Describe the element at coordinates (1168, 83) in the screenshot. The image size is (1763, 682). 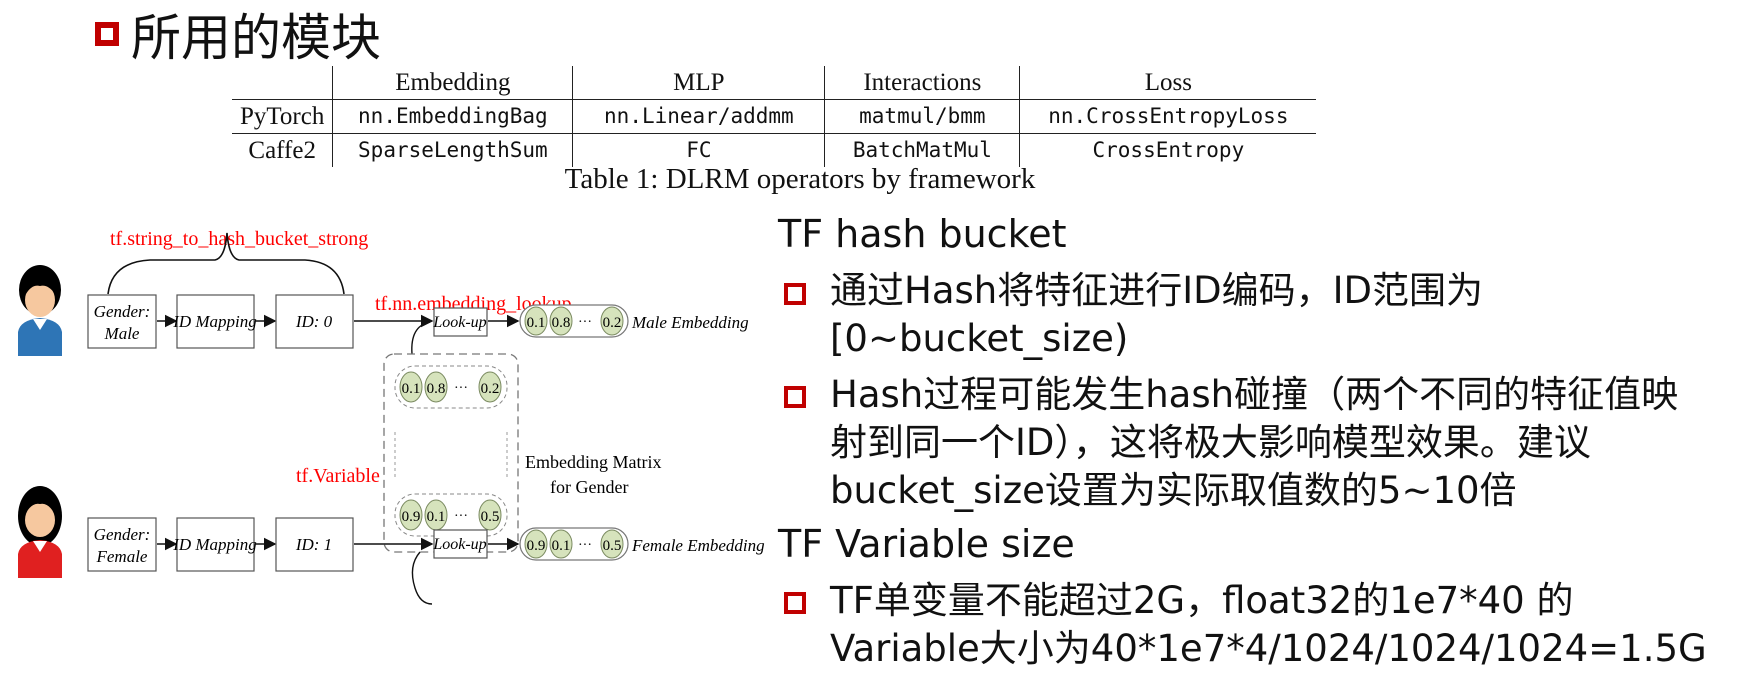
I see `table-header-cell: Loss` at that location.